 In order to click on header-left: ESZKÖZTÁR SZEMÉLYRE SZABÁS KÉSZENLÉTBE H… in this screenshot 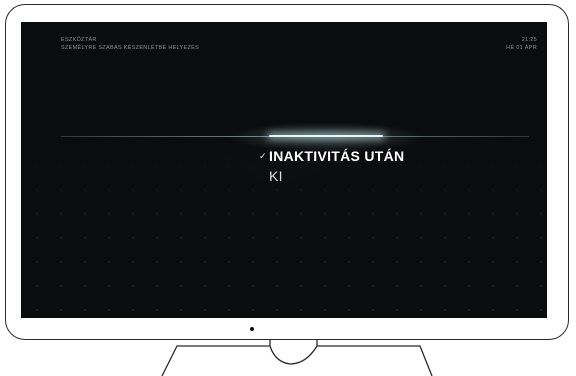, I will do `click(130, 44)`.